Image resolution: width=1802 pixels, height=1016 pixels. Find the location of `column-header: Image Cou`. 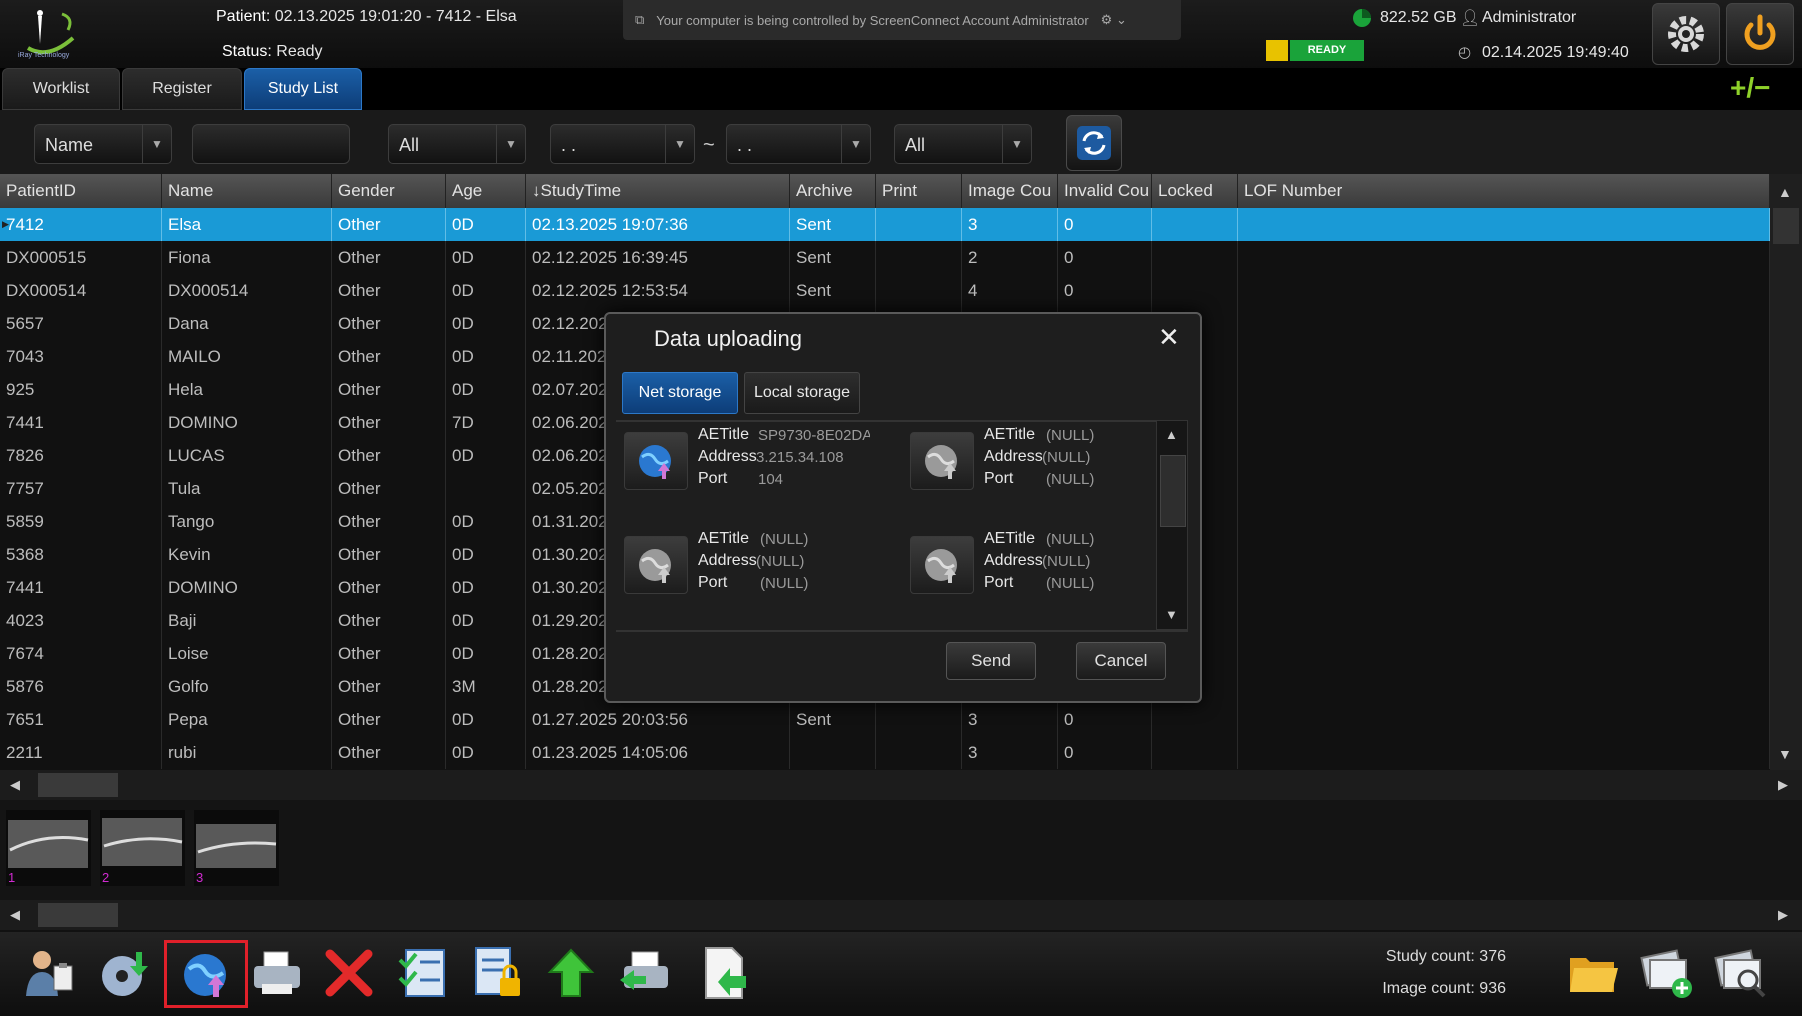

column-header: Image Cou is located at coordinates (1010, 191).